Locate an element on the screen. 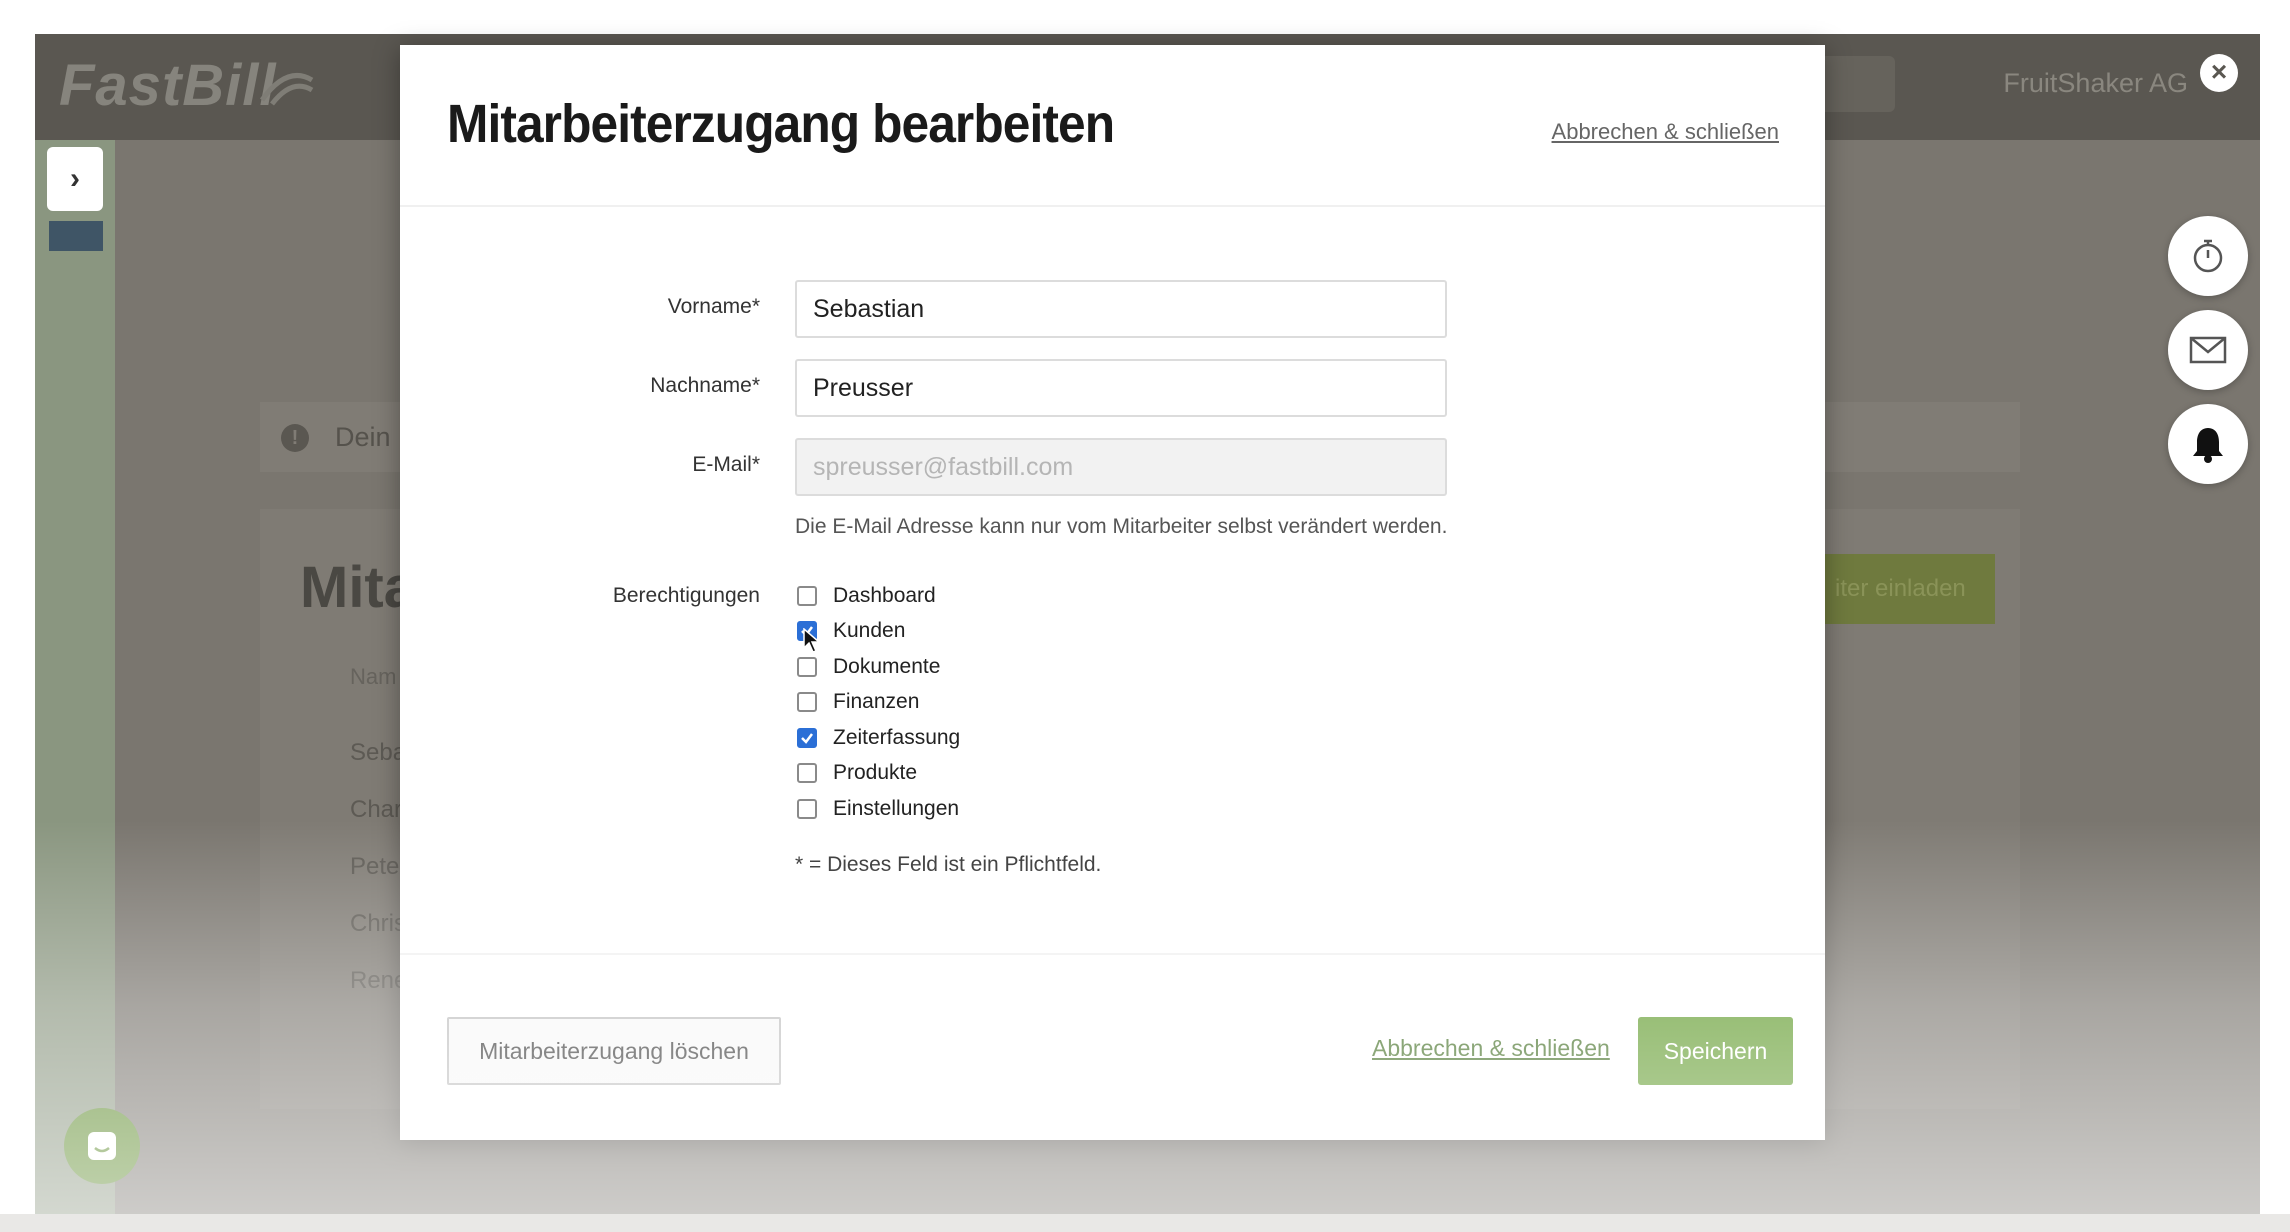 Image resolution: width=2290 pixels, height=1232 pixels. video-bottom-edge is located at coordinates (1145, 1223).